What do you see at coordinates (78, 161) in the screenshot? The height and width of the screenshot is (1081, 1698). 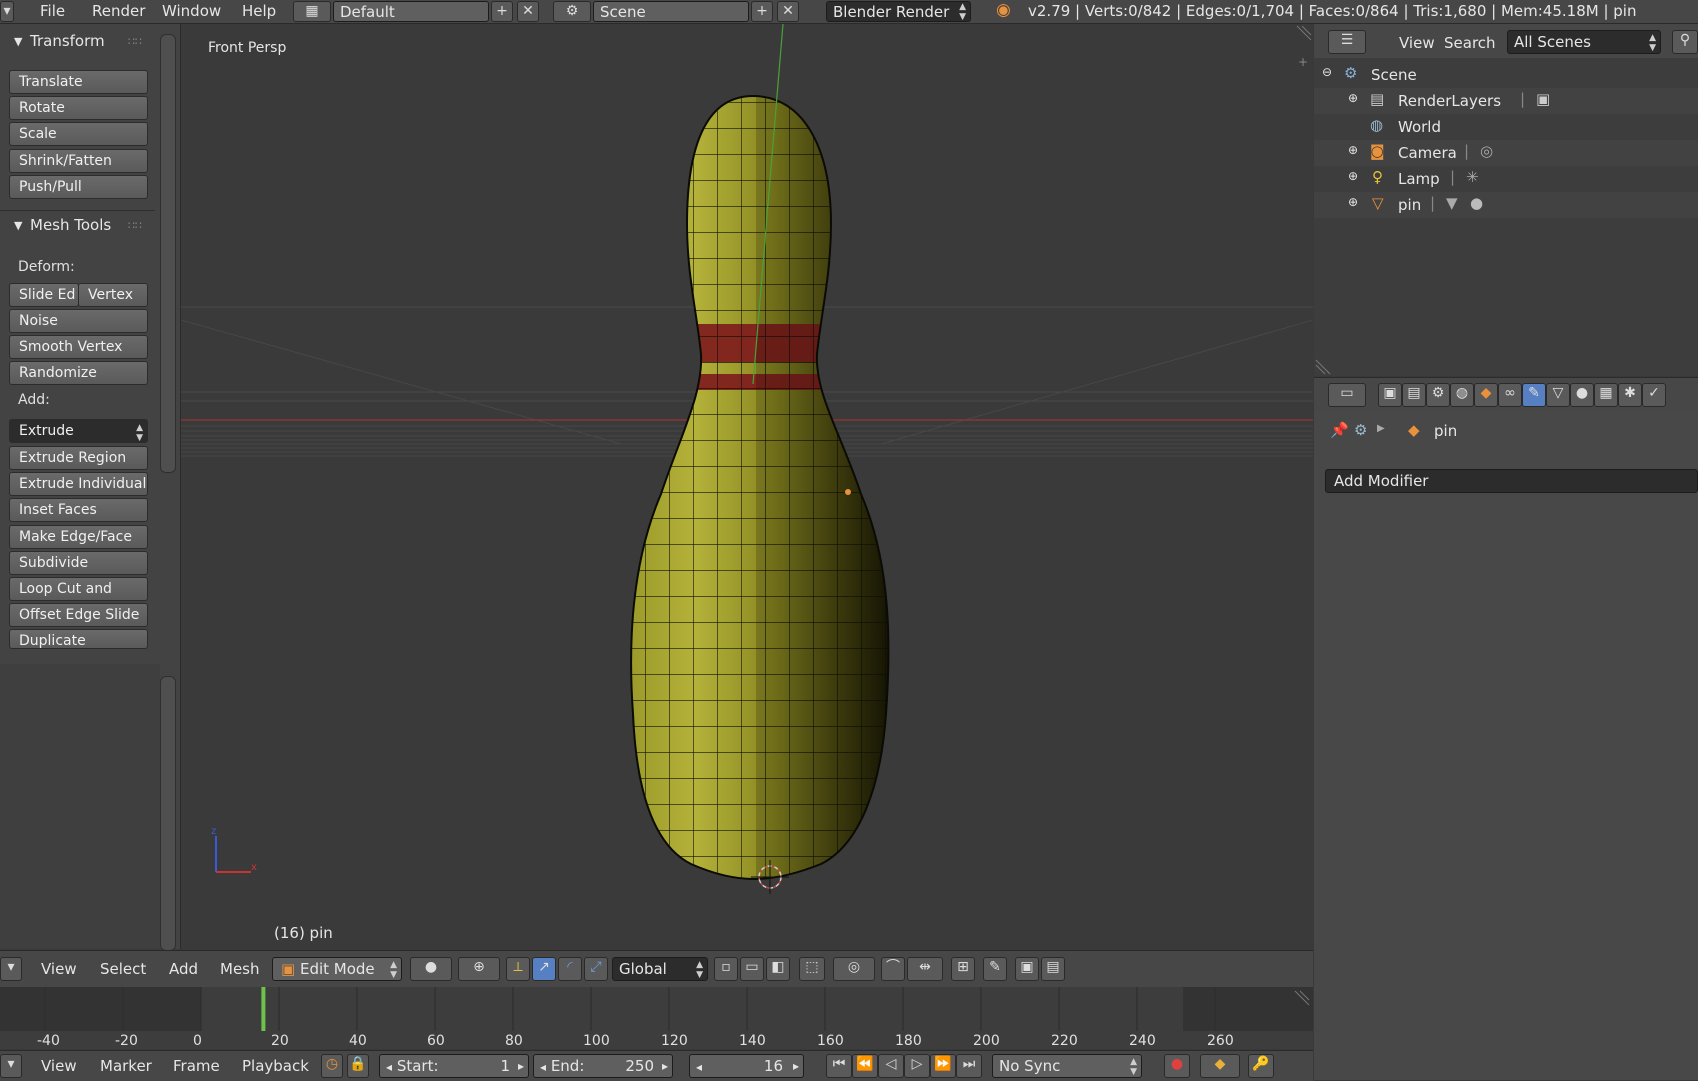 I see `shrink-fatten-button: Shrink/Fatten` at bounding box center [78, 161].